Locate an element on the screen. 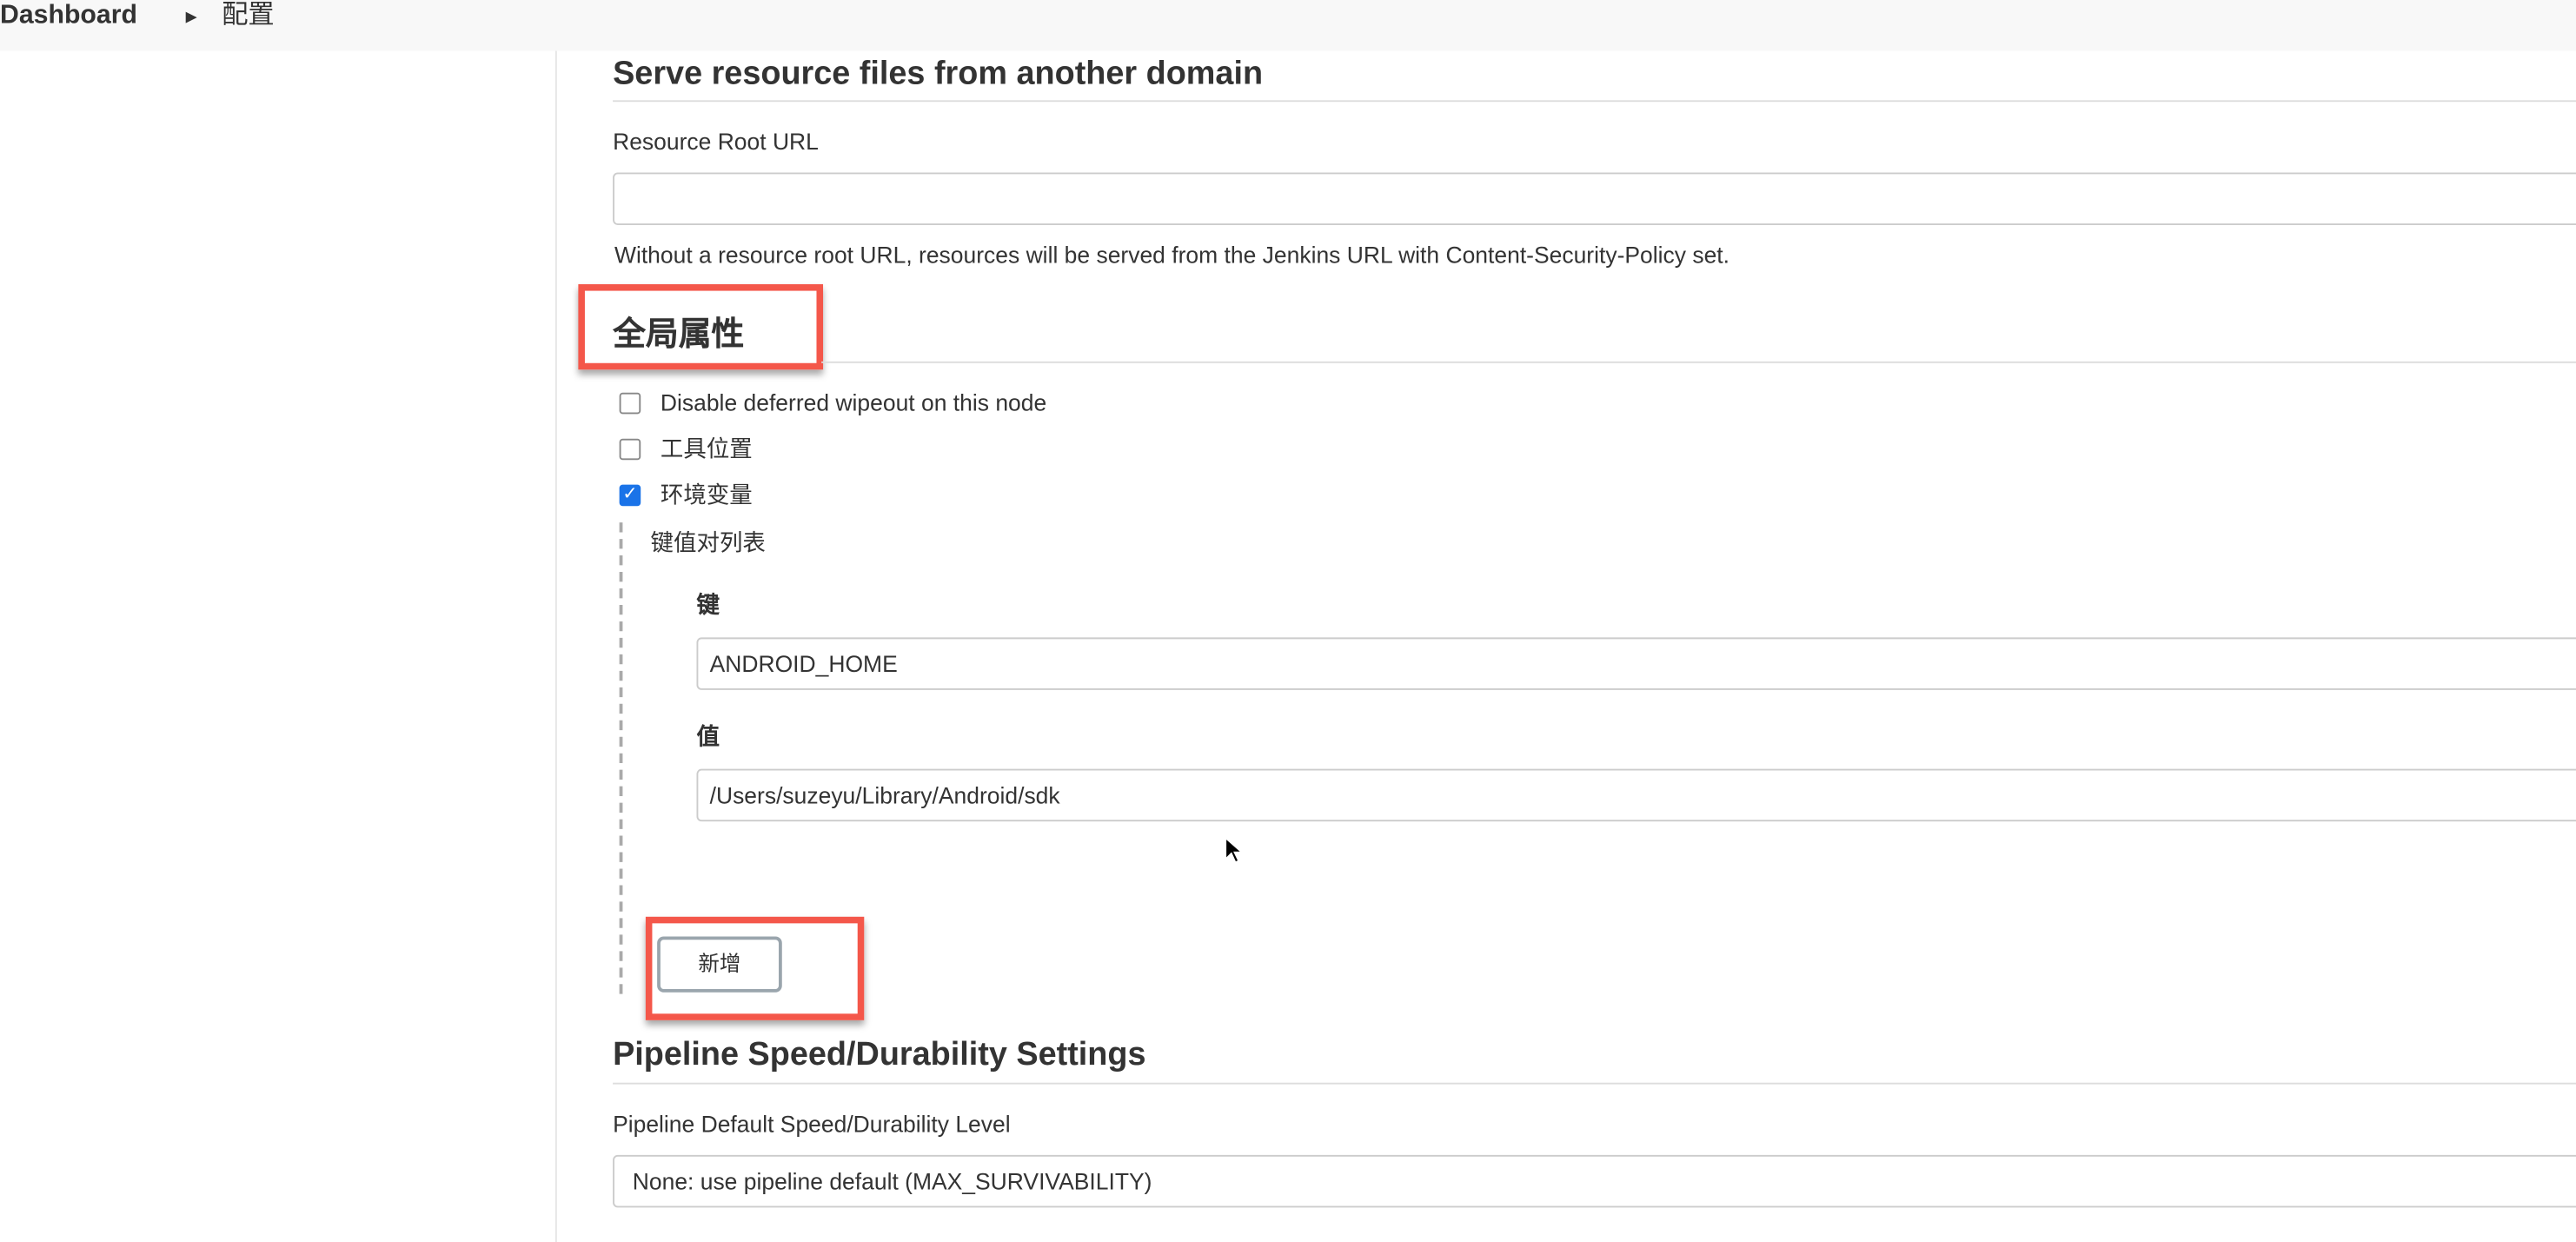  checkbox-env-vars: ✓ is located at coordinates (630, 495).